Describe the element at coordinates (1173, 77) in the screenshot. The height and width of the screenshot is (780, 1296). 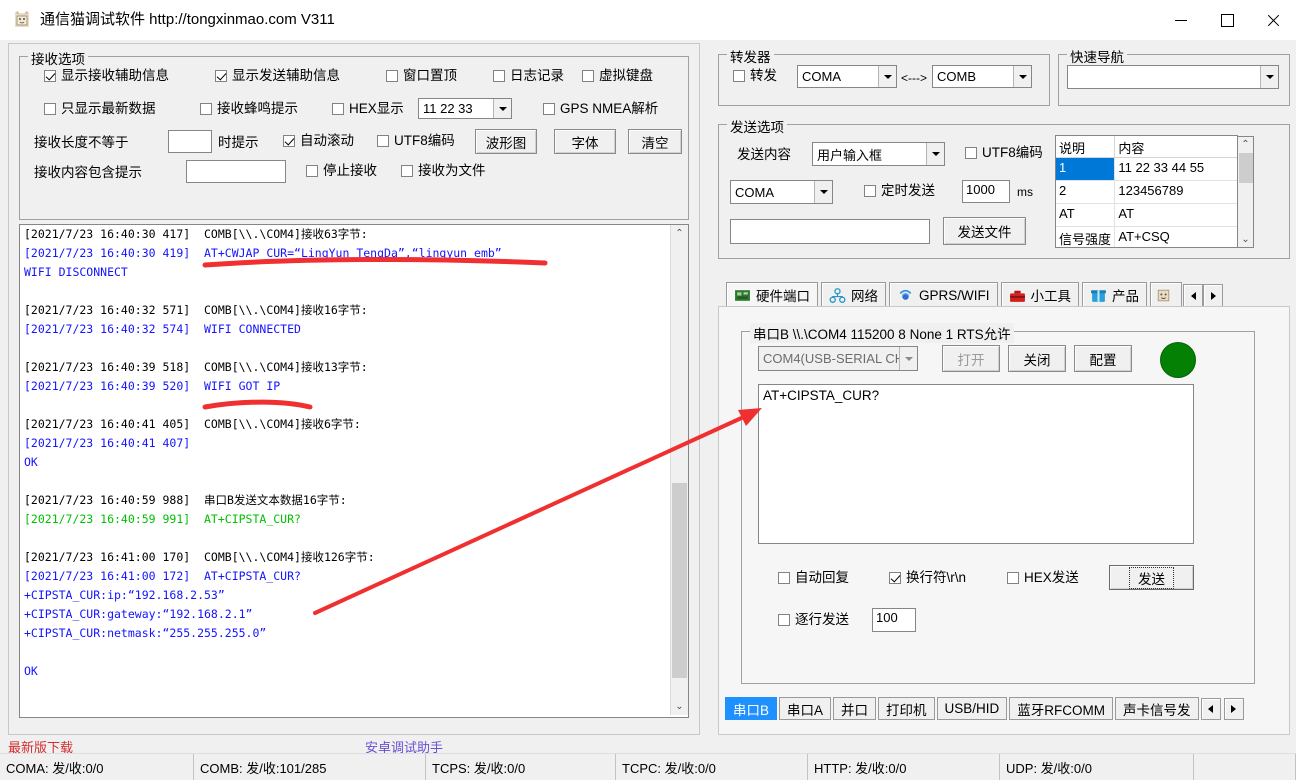
I see `quick-nav-combo` at that location.